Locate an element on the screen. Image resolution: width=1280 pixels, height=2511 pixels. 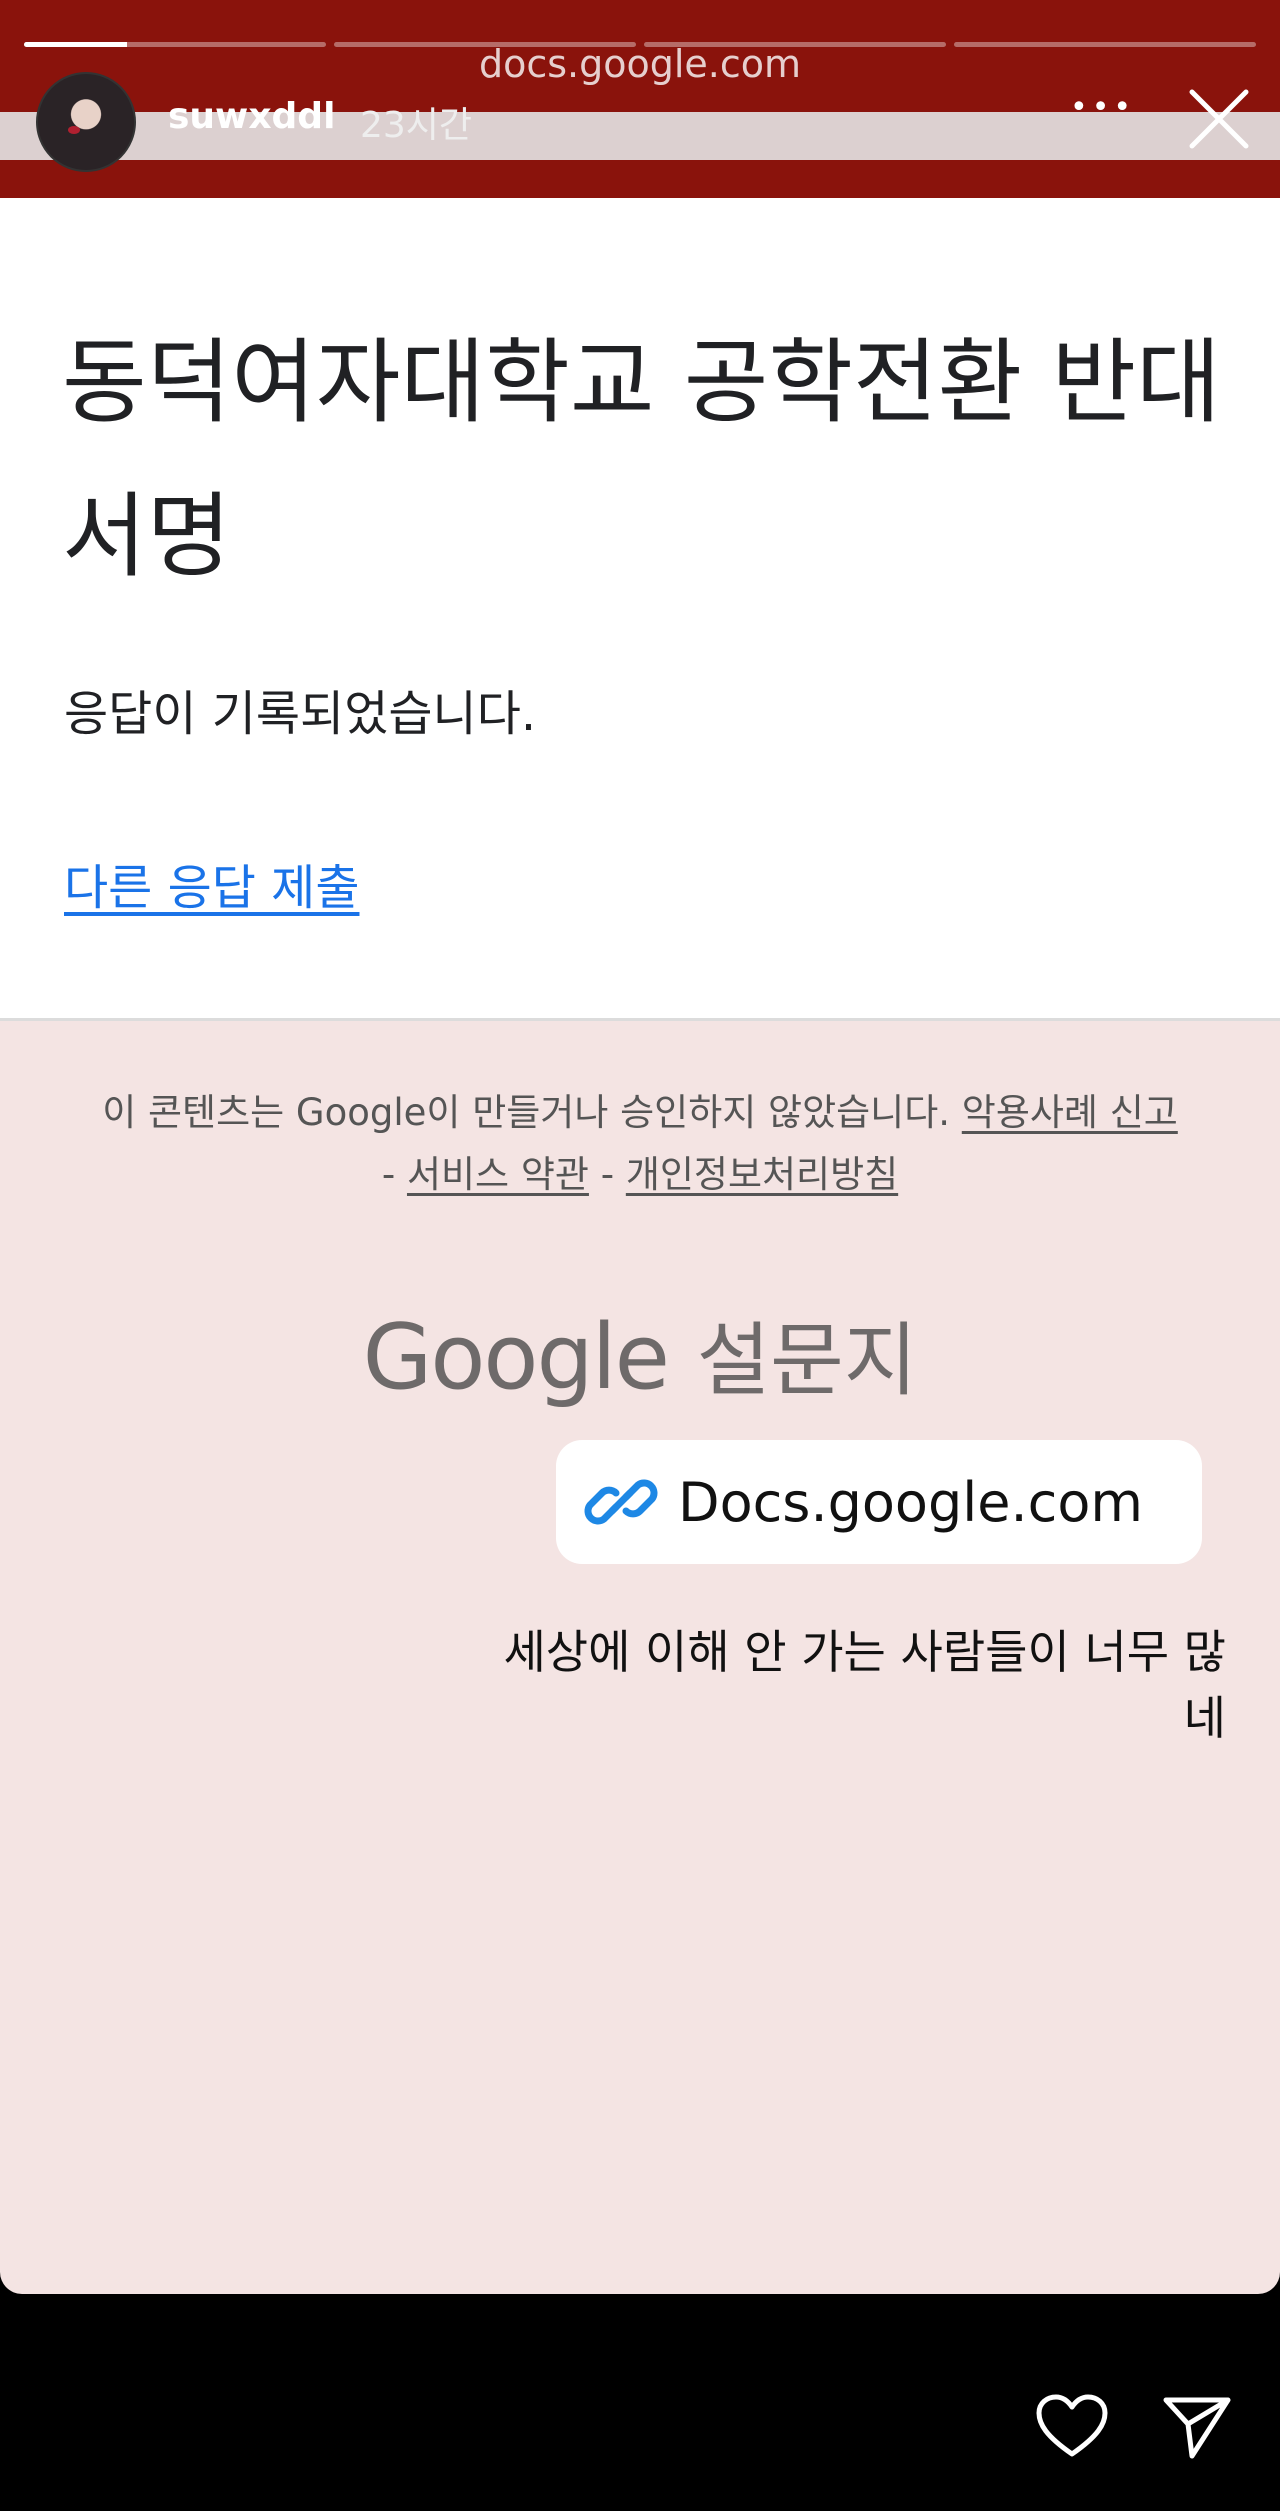
disclaimer-text: 이 콘텐츠는 Google이 만들거나 승인하지 않았습니다. is located at coordinates (526, 1112).